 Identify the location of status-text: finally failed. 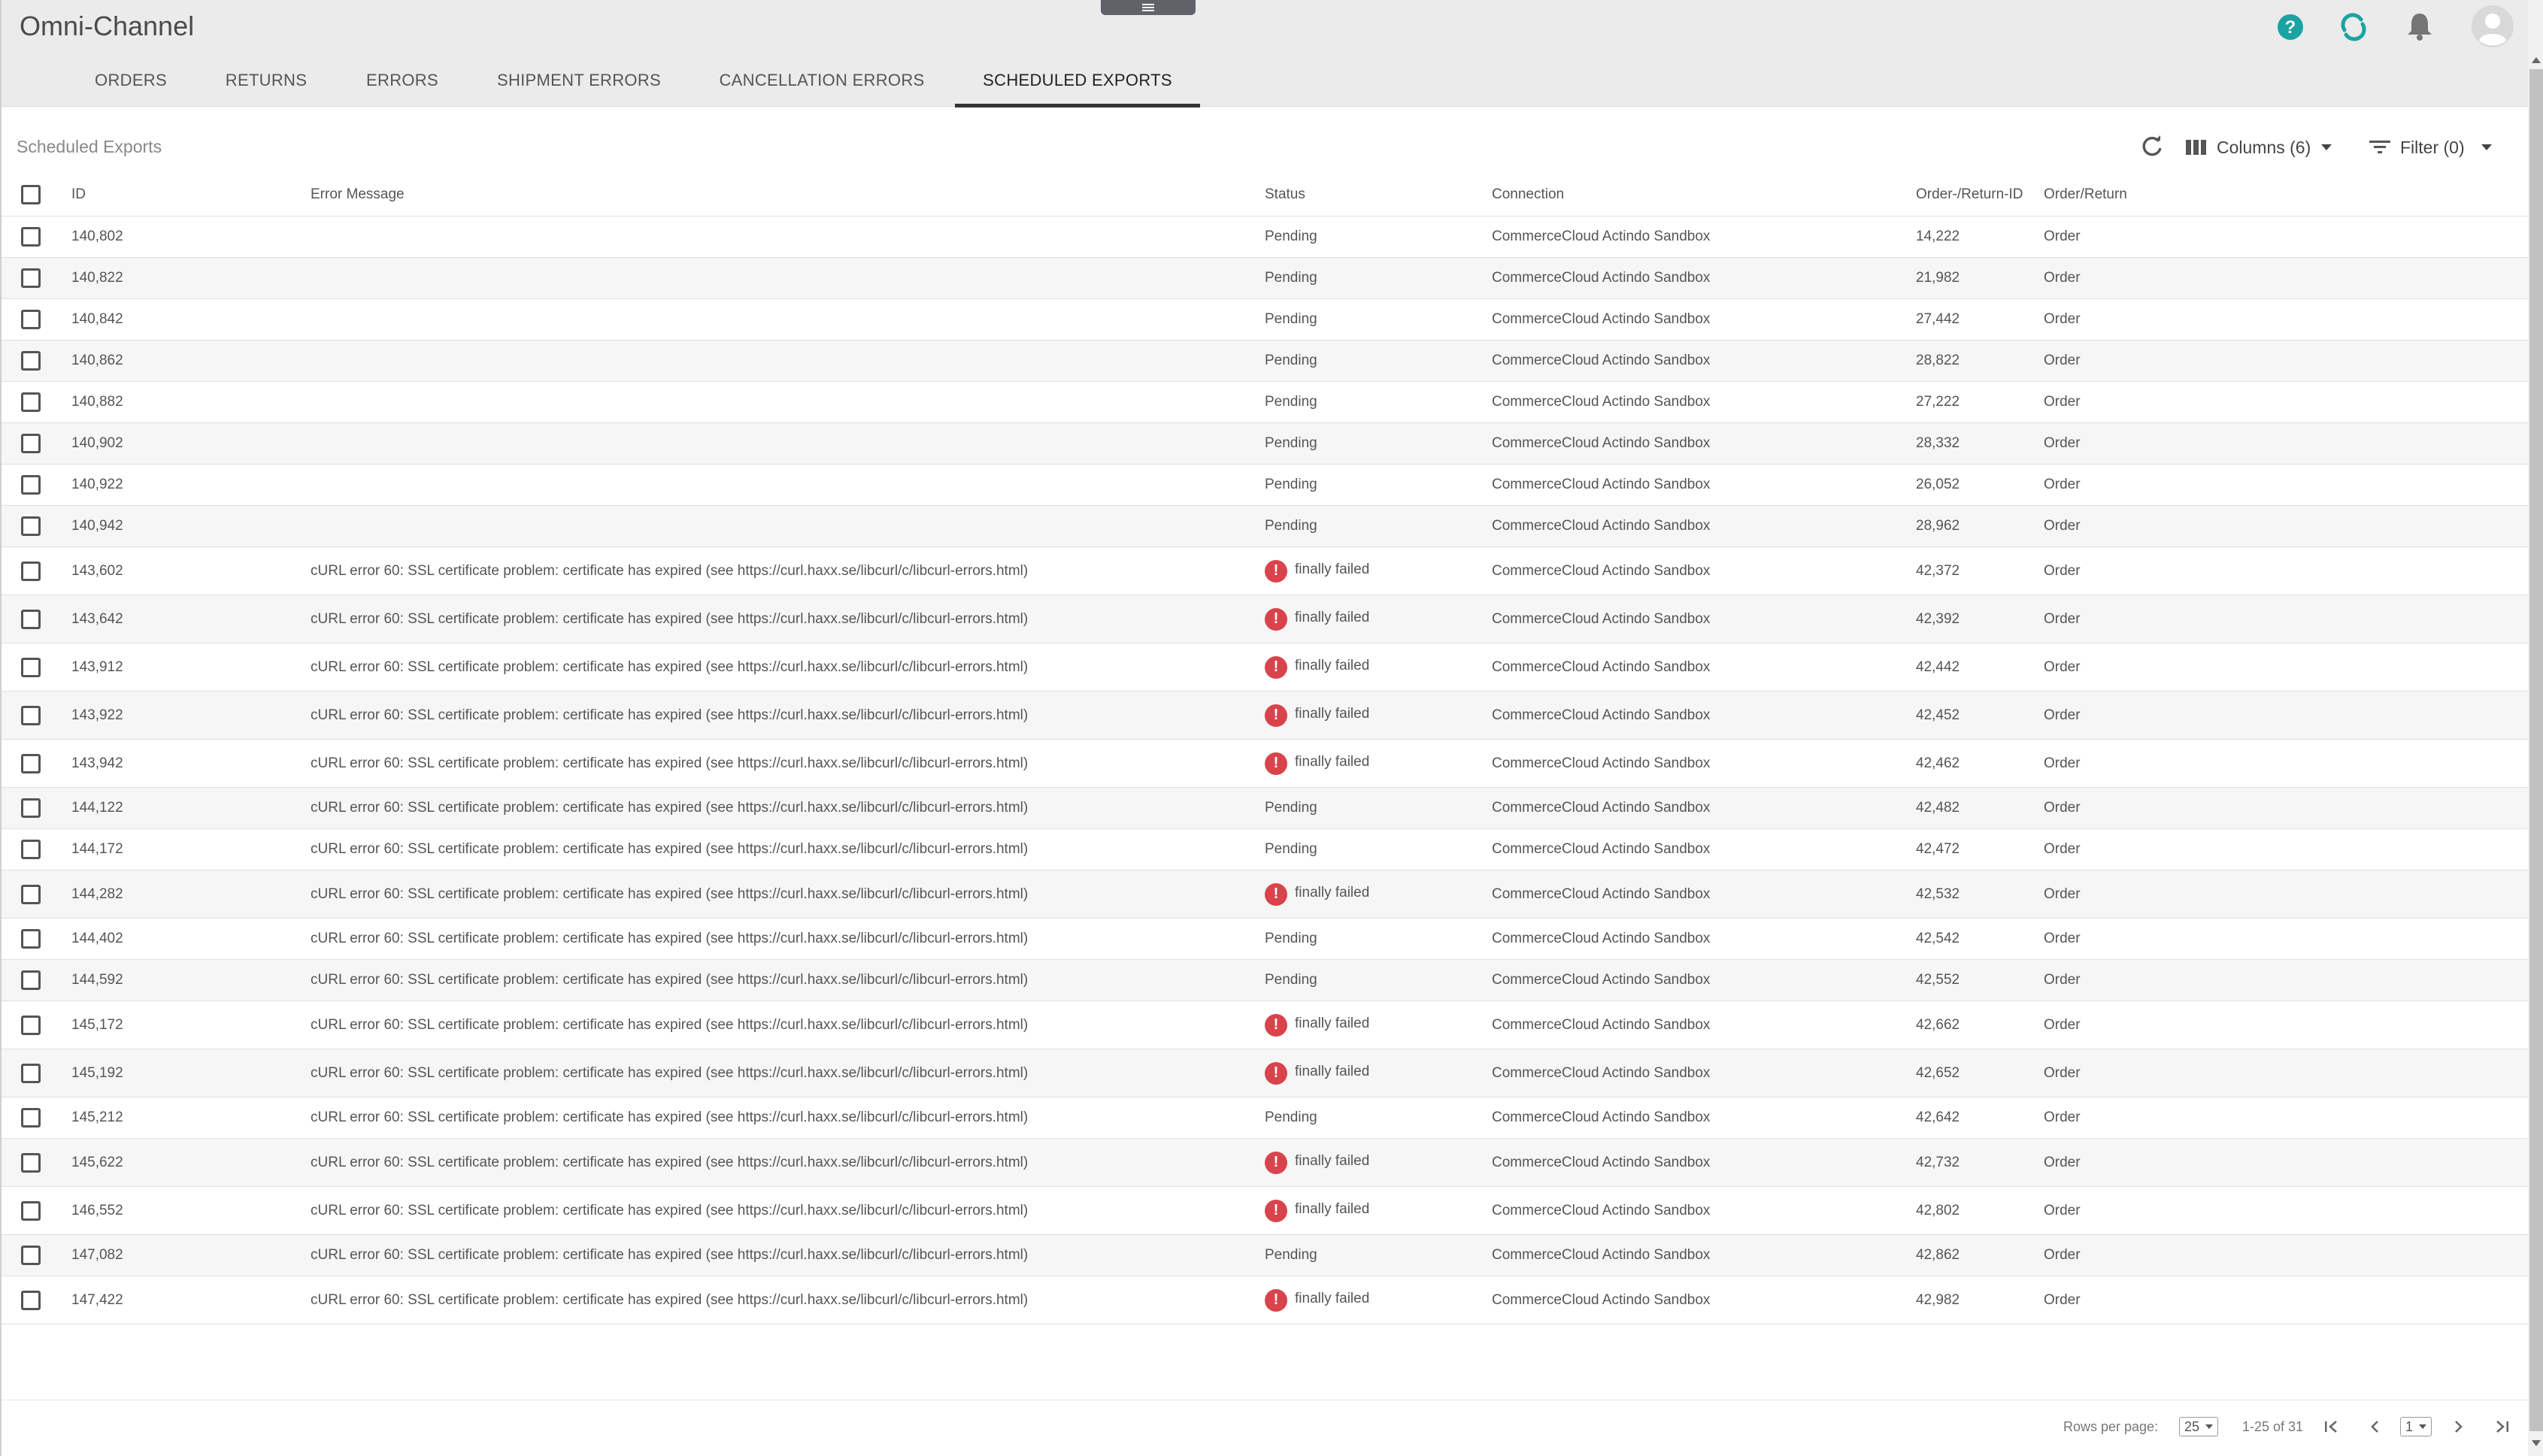
(1332, 892).